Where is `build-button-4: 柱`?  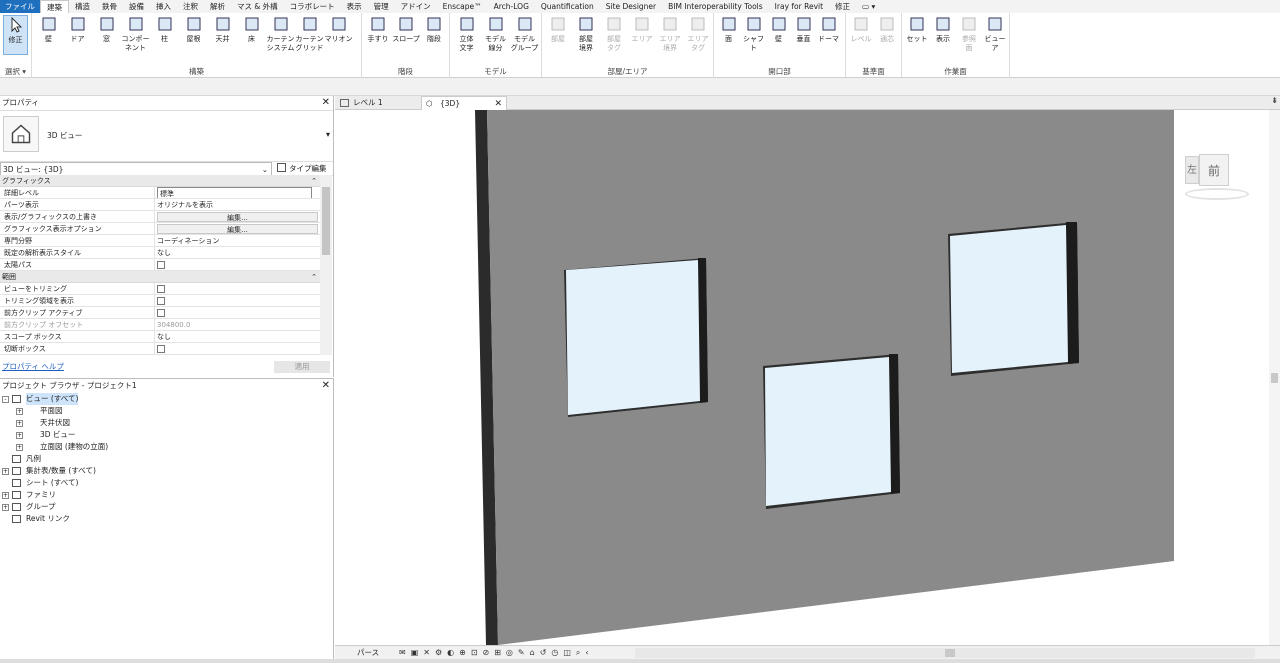 build-button-4: 柱 is located at coordinates (164, 29).